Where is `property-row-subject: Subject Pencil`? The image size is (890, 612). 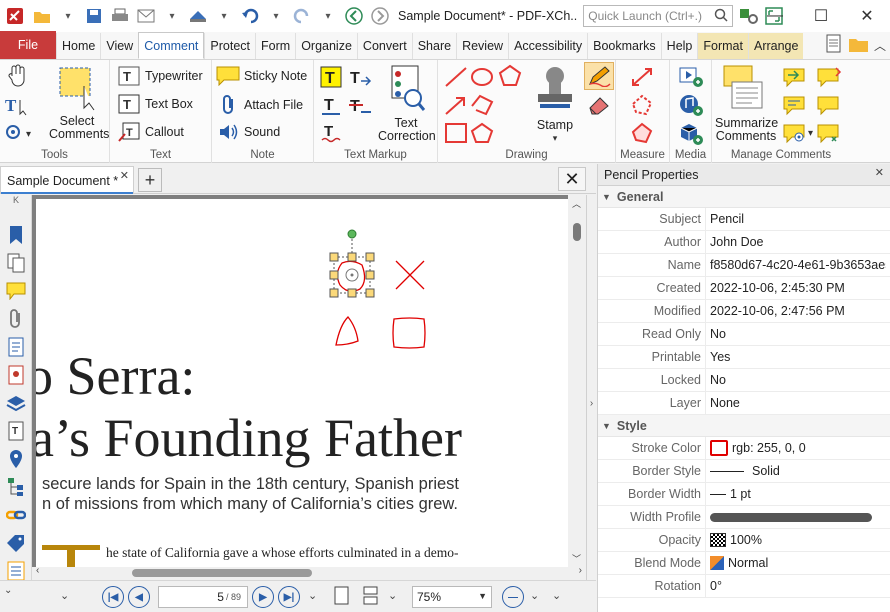
property-row-subject: Subject Pencil is located at coordinates (744, 219).